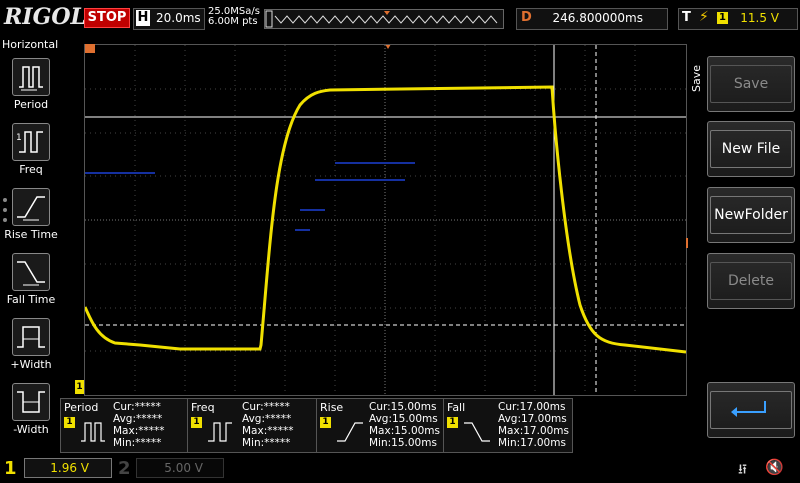  What do you see at coordinates (233, 21) in the screenshot?
I see `memory-depth: 6.00M pts` at bounding box center [233, 21].